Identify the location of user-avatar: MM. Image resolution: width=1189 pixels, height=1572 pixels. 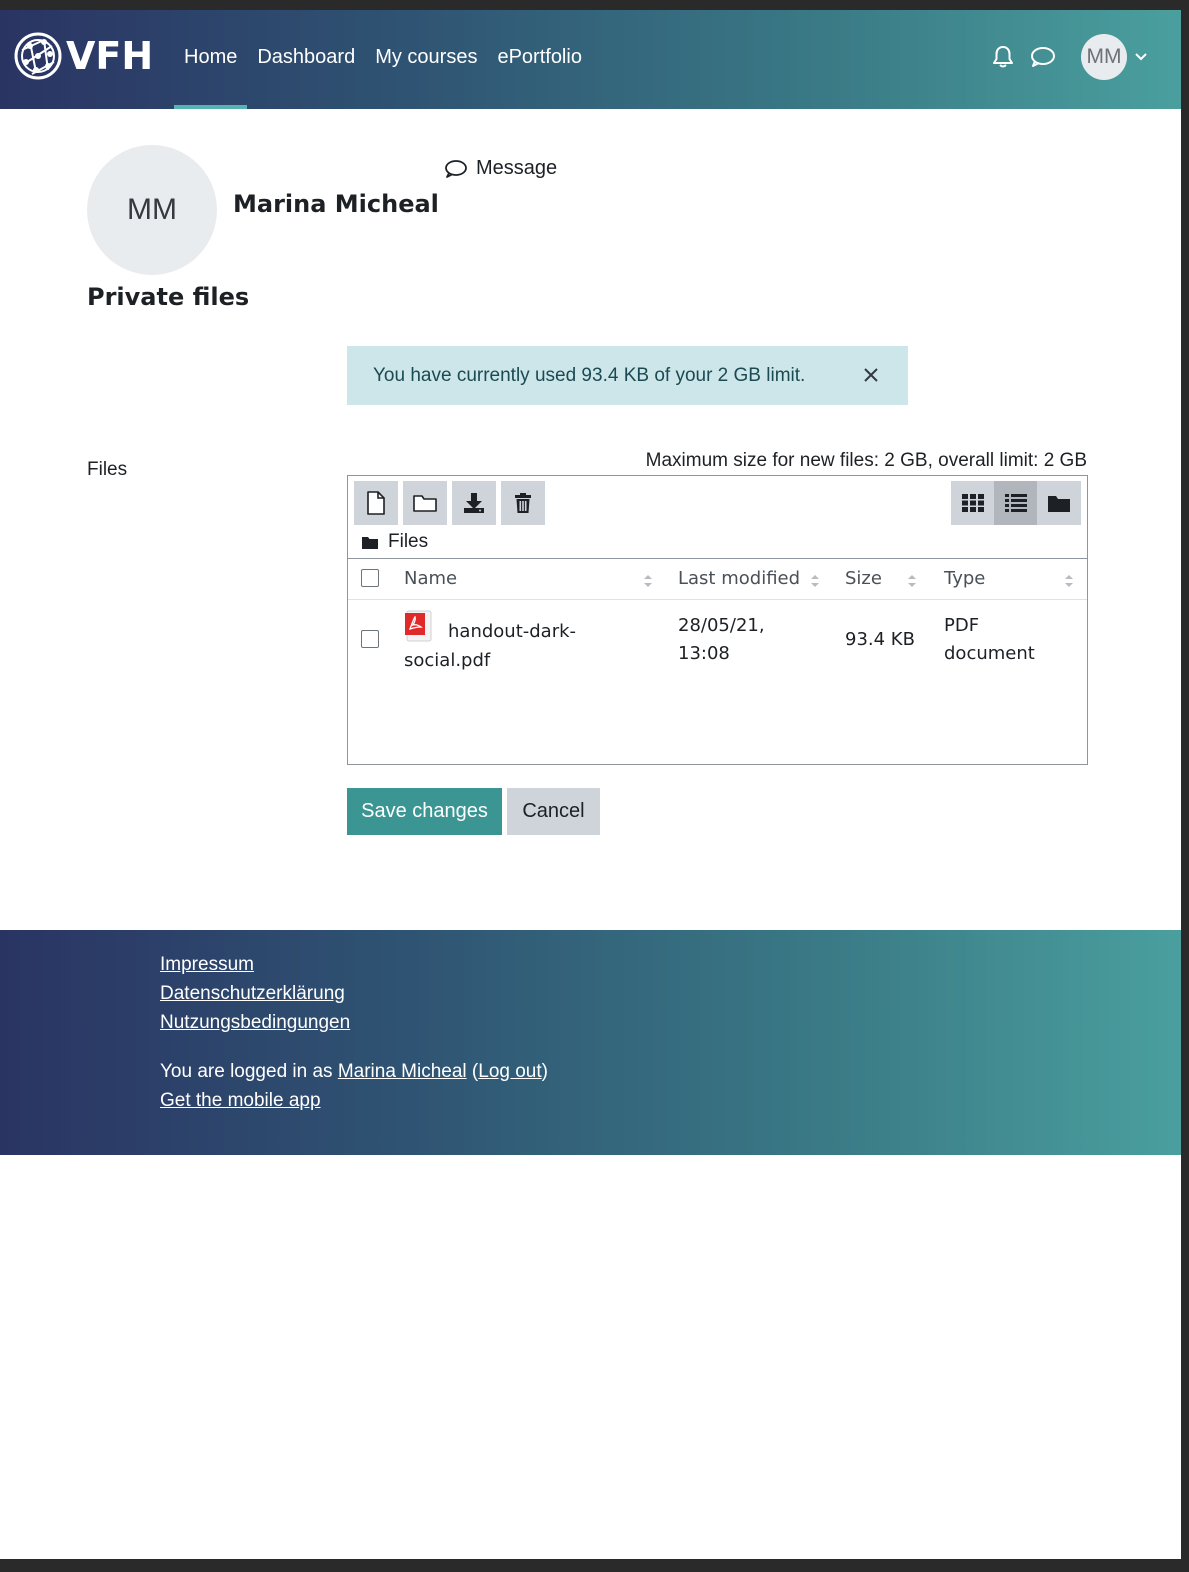
(1104, 57).